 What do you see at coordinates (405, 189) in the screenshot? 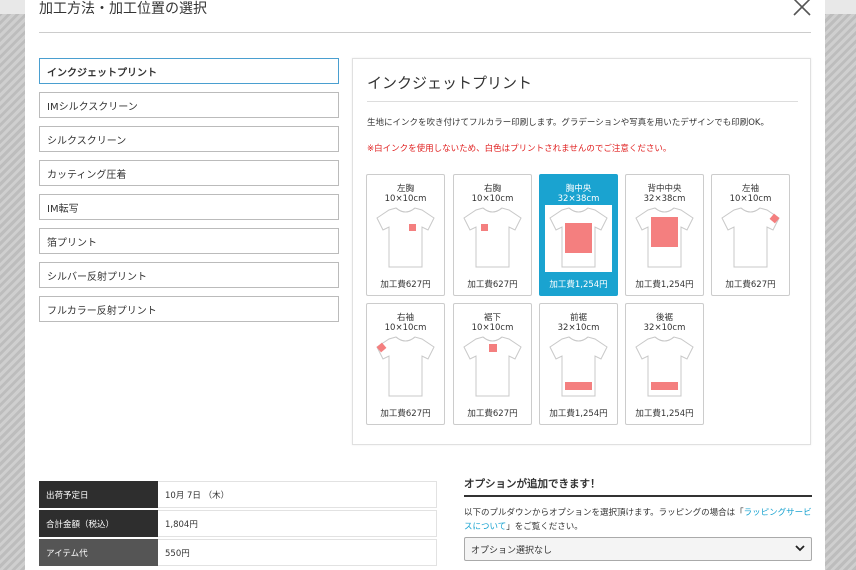
I see `position-name: 左胸` at bounding box center [405, 189].